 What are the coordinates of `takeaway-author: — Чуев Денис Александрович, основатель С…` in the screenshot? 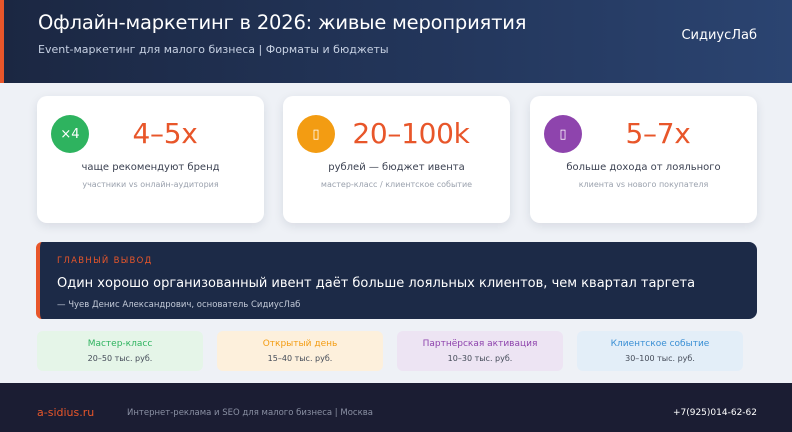 It's located at (179, 305).